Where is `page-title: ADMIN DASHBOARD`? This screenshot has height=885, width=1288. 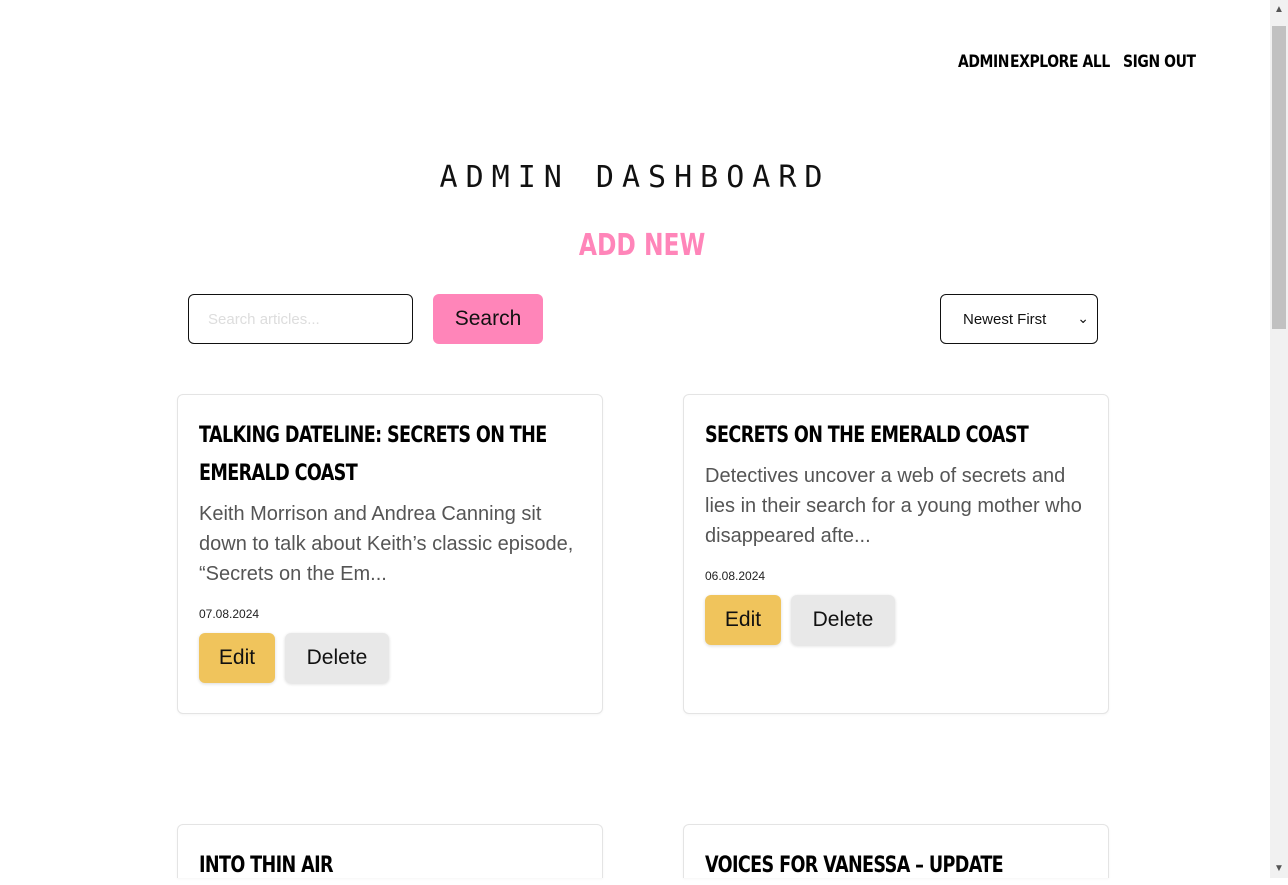
page-title: ADMIN DASHBOARD is located at coordinates (635, 177).